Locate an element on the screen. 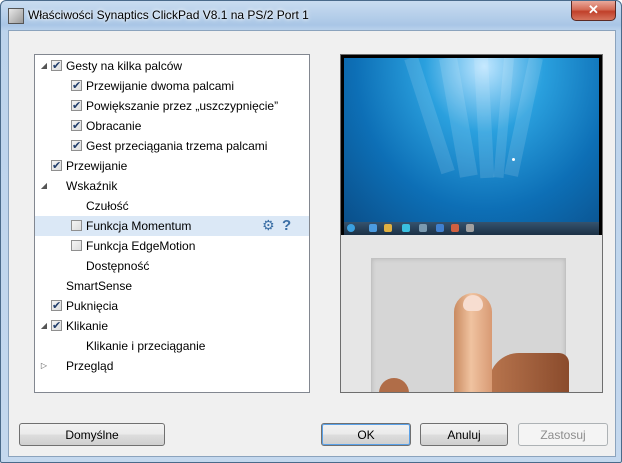 The image size is (622, 463). tree-item-label: Wskaźnik is located at coordinates (92, 186).